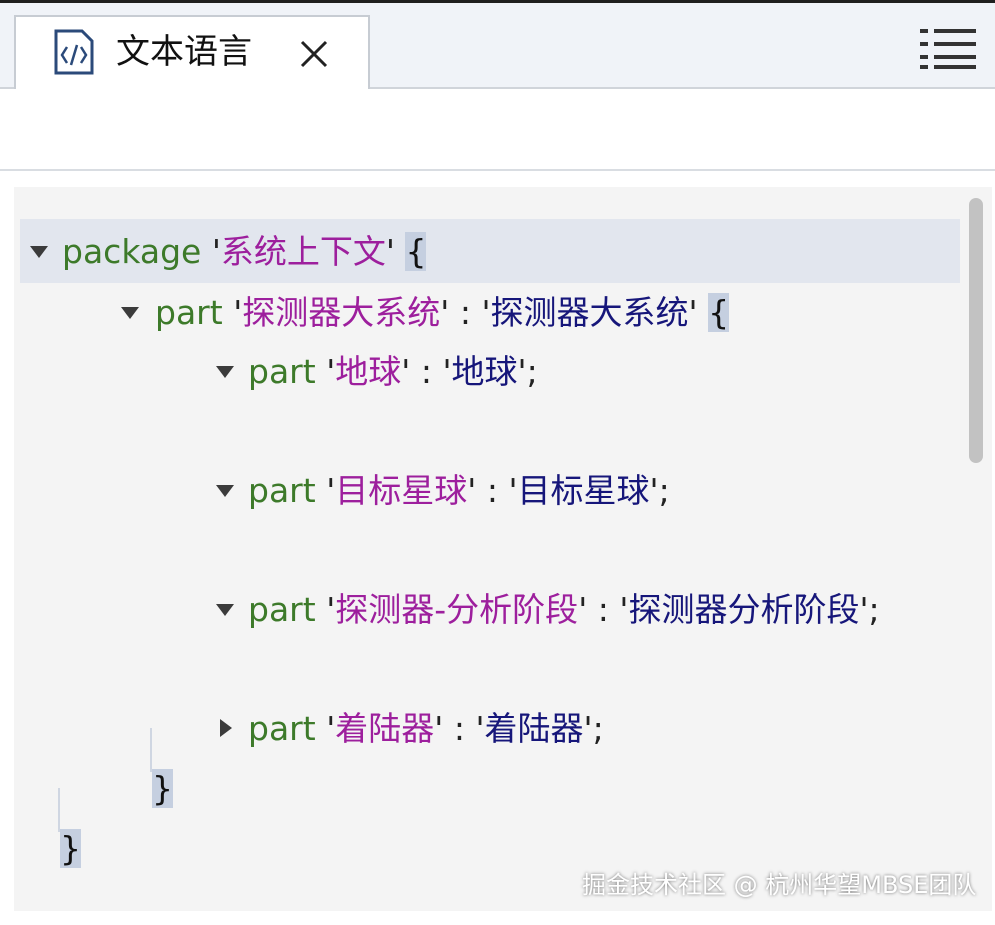  What do you see at coordinates (497, 130) in the screenshot?
I see `toolbar-area` at bounding box center [497, 130].